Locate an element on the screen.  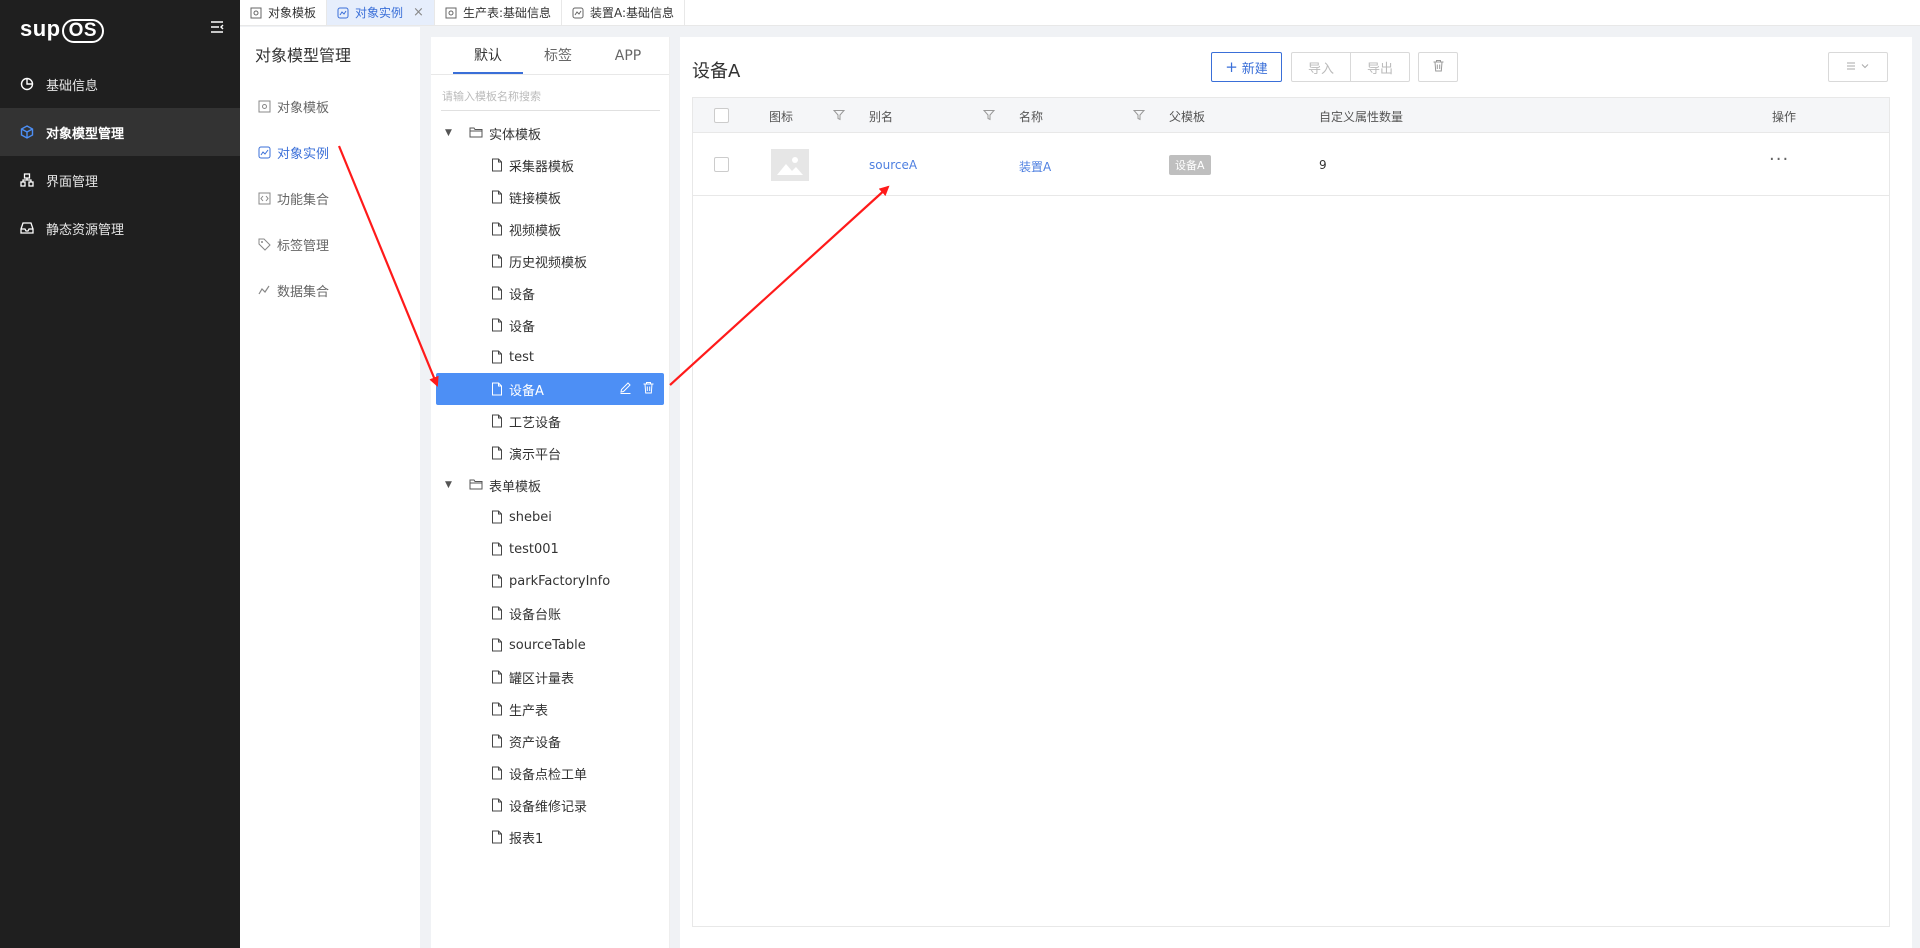
tree-node: parkFactoryInfo is located at coordinates (550, 581).